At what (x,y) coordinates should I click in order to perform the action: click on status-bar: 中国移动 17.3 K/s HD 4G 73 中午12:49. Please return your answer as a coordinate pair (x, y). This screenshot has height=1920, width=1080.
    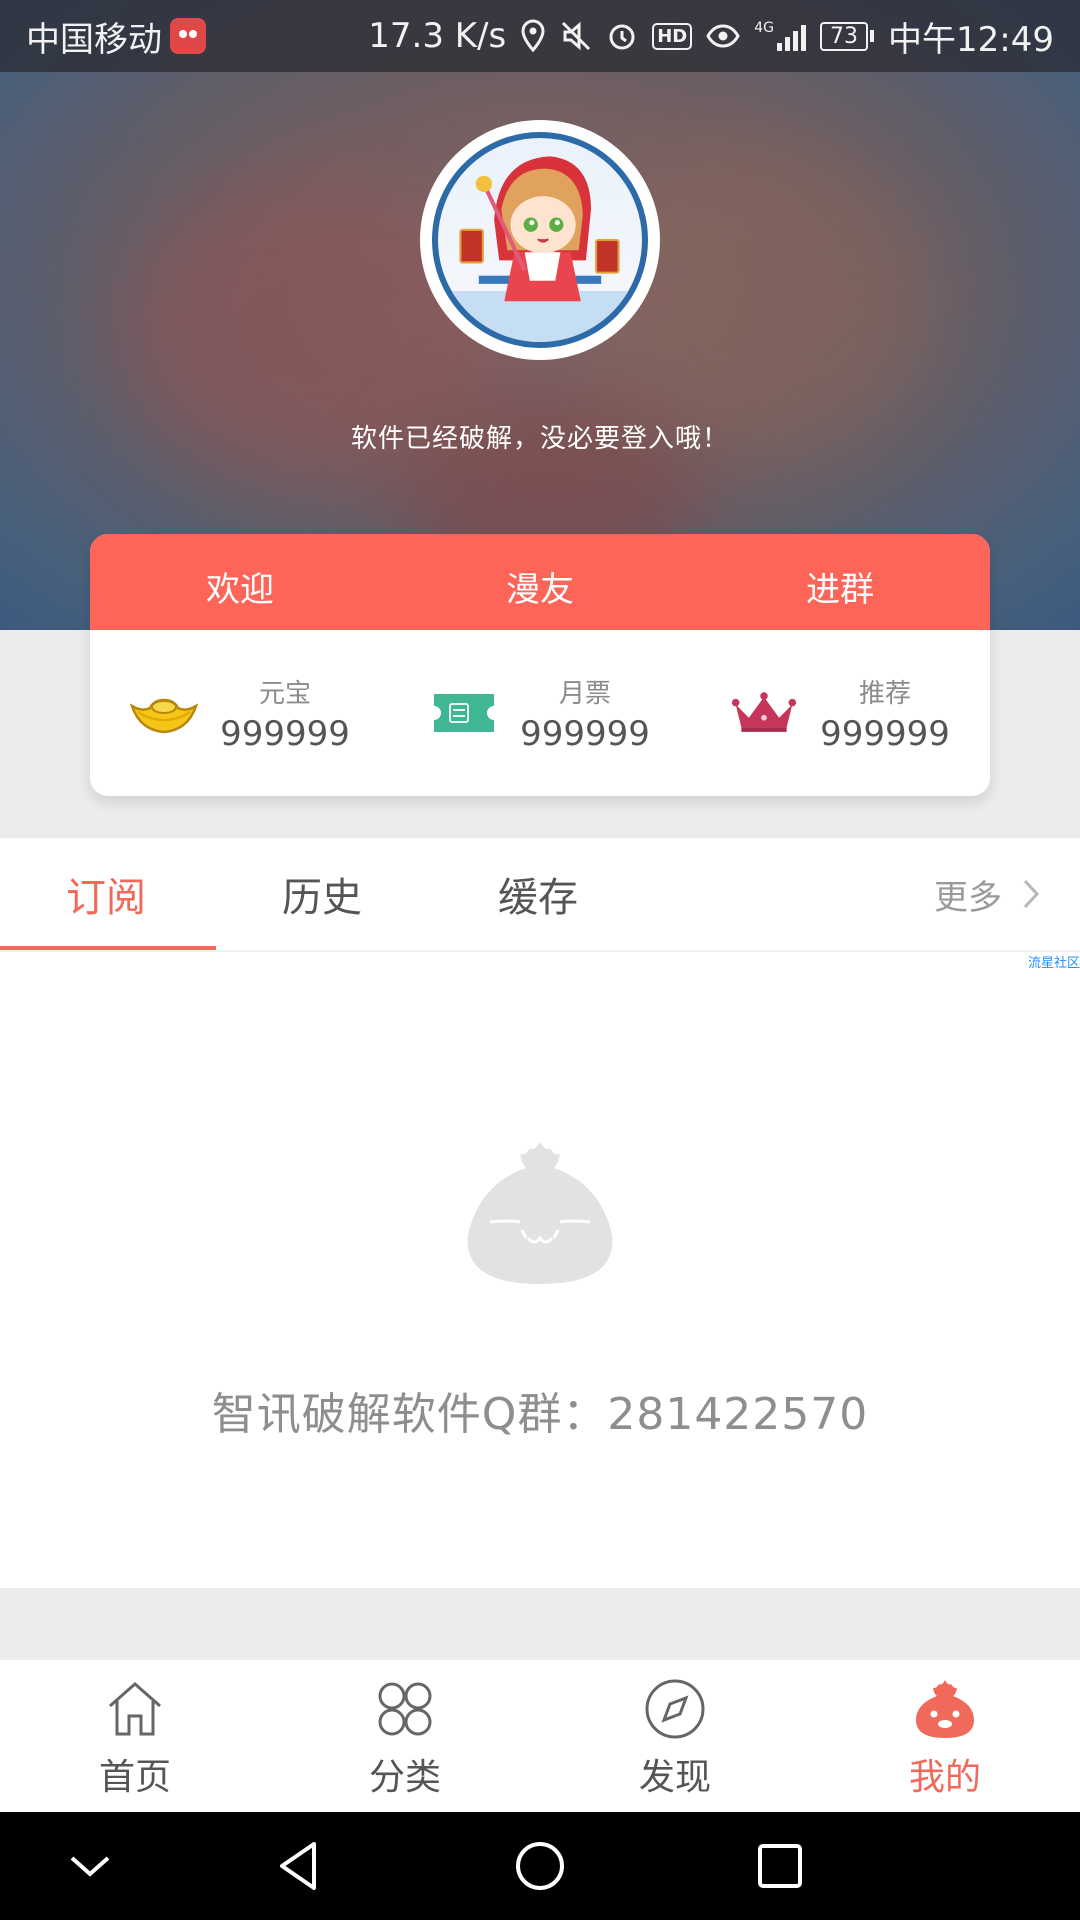
    Looking at the image, I should click on (540, 36).